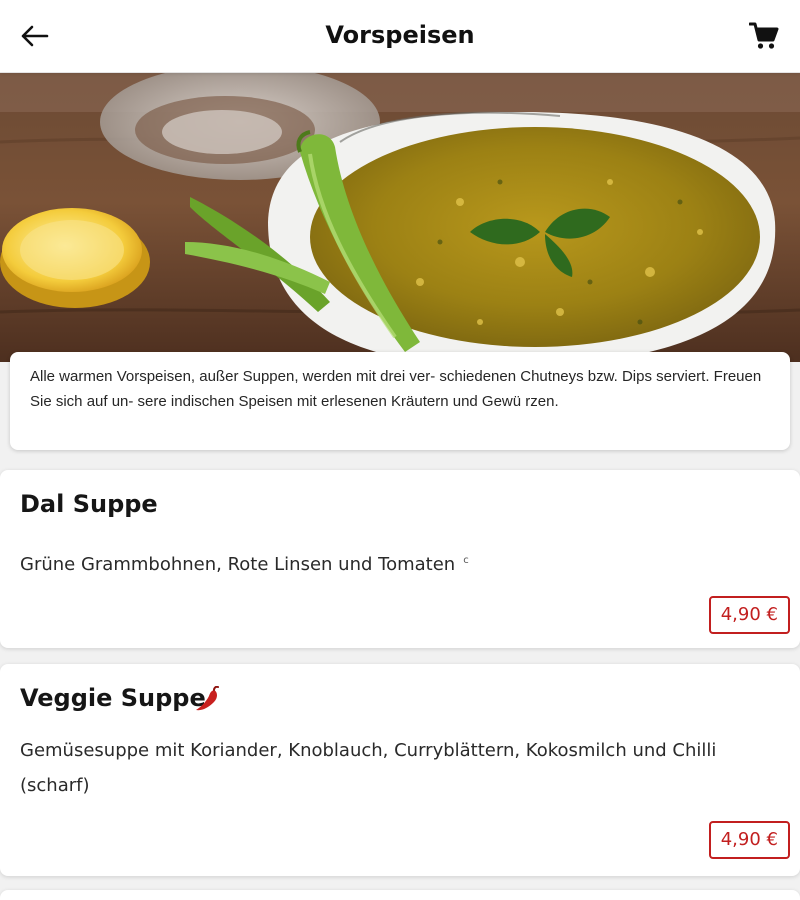  Describe the element at coordinates (466, 560) in the screenshot. I see `allergen-marker: c` at that location.